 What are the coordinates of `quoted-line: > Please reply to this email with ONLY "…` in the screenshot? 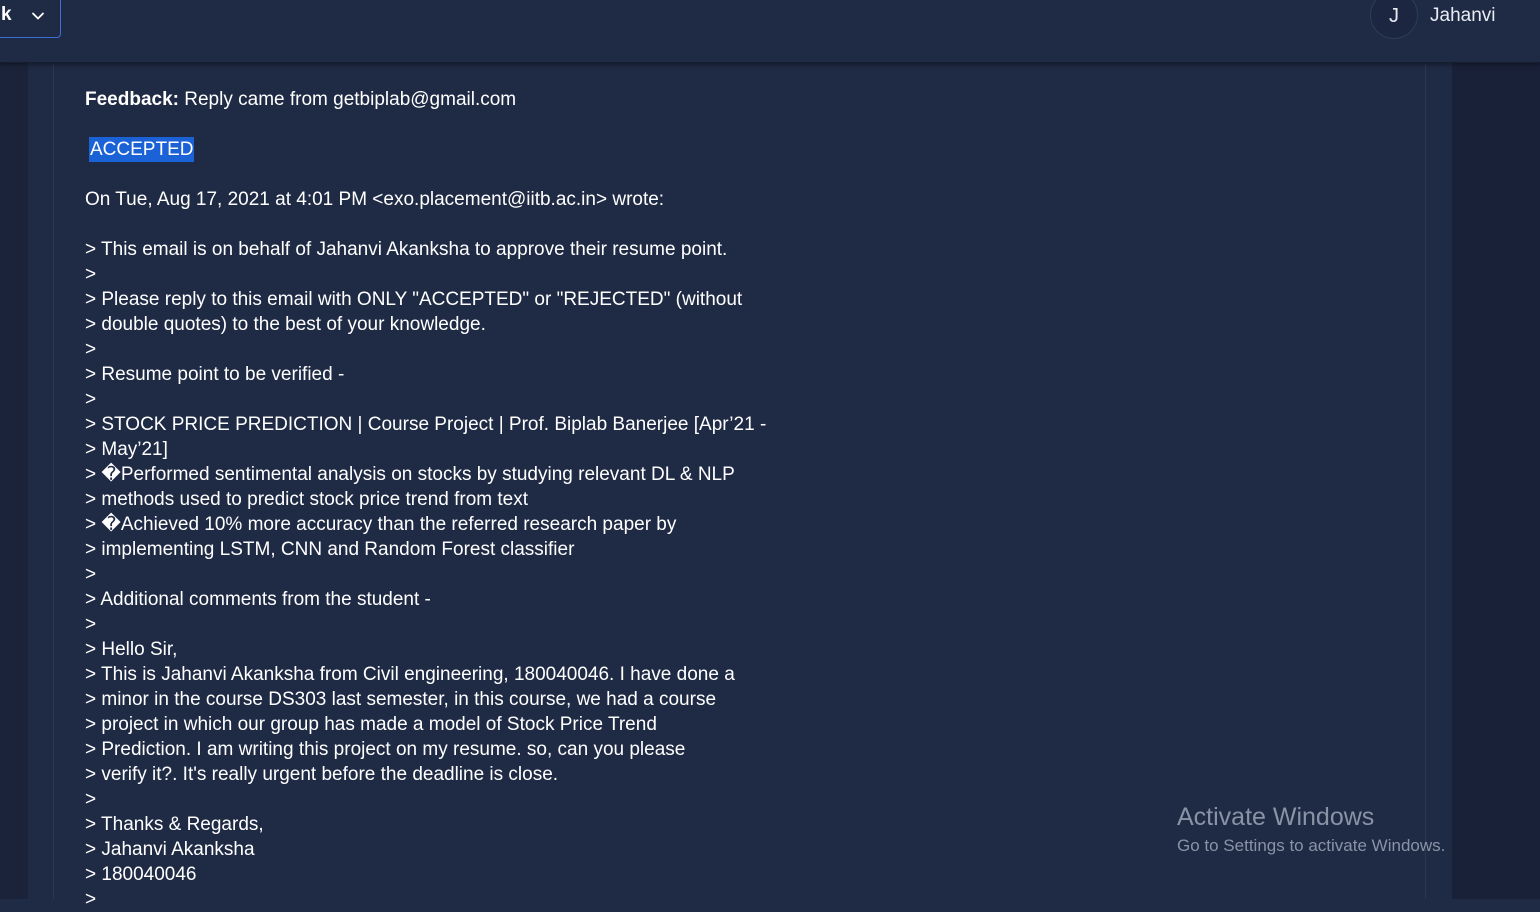 It's located at (414, 299).